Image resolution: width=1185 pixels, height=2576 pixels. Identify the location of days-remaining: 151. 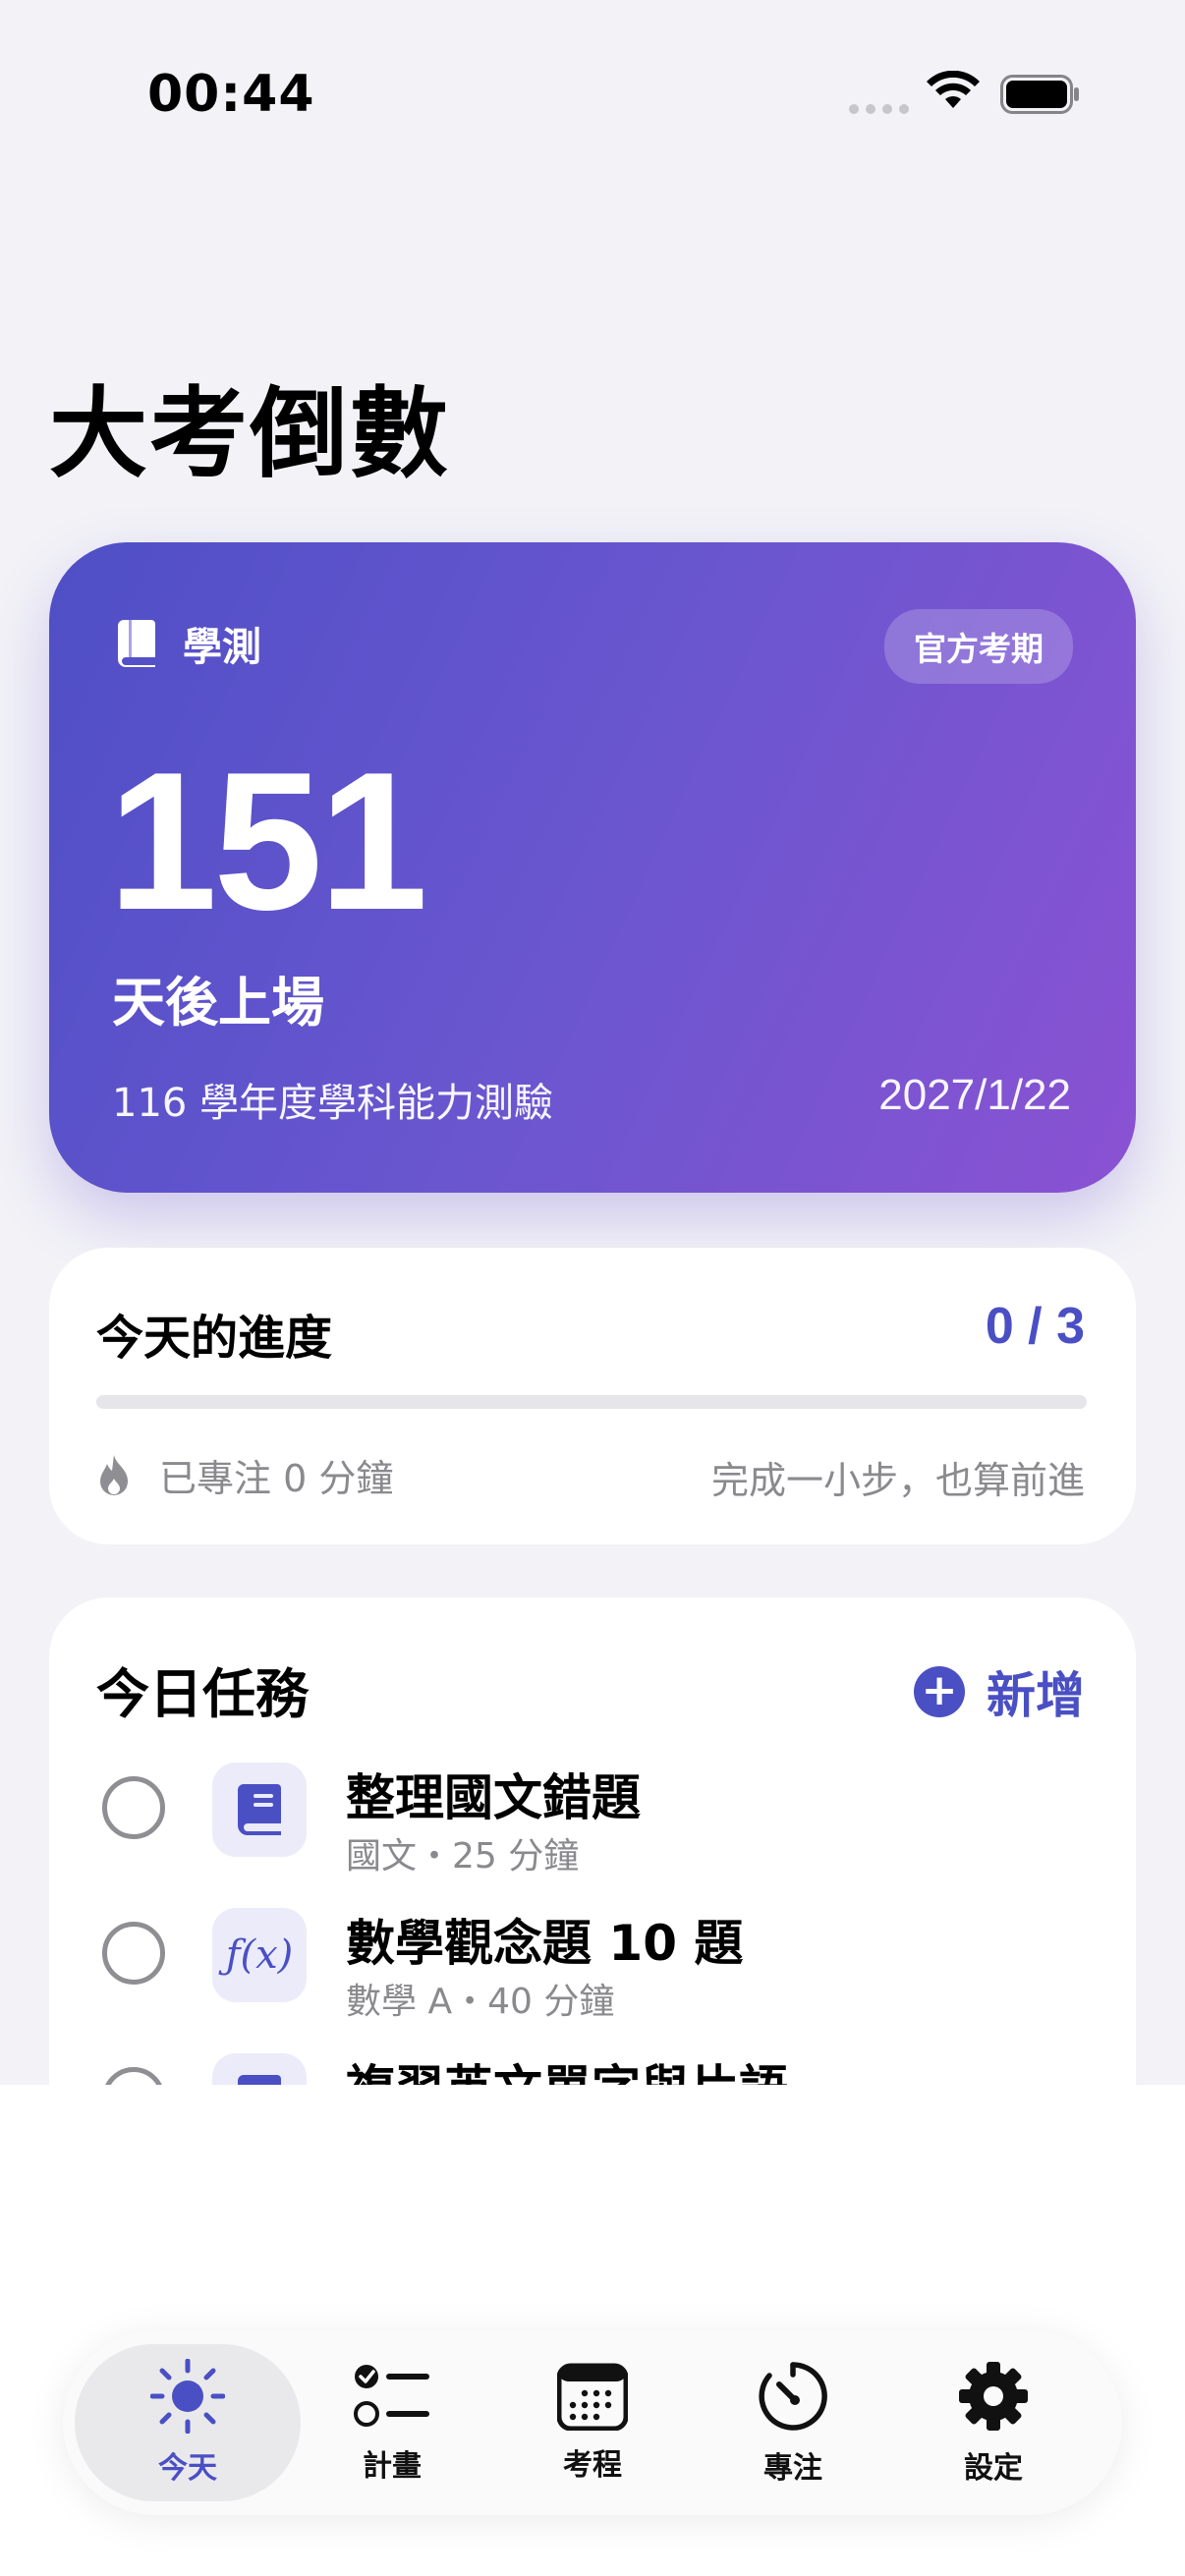
(268, 841).